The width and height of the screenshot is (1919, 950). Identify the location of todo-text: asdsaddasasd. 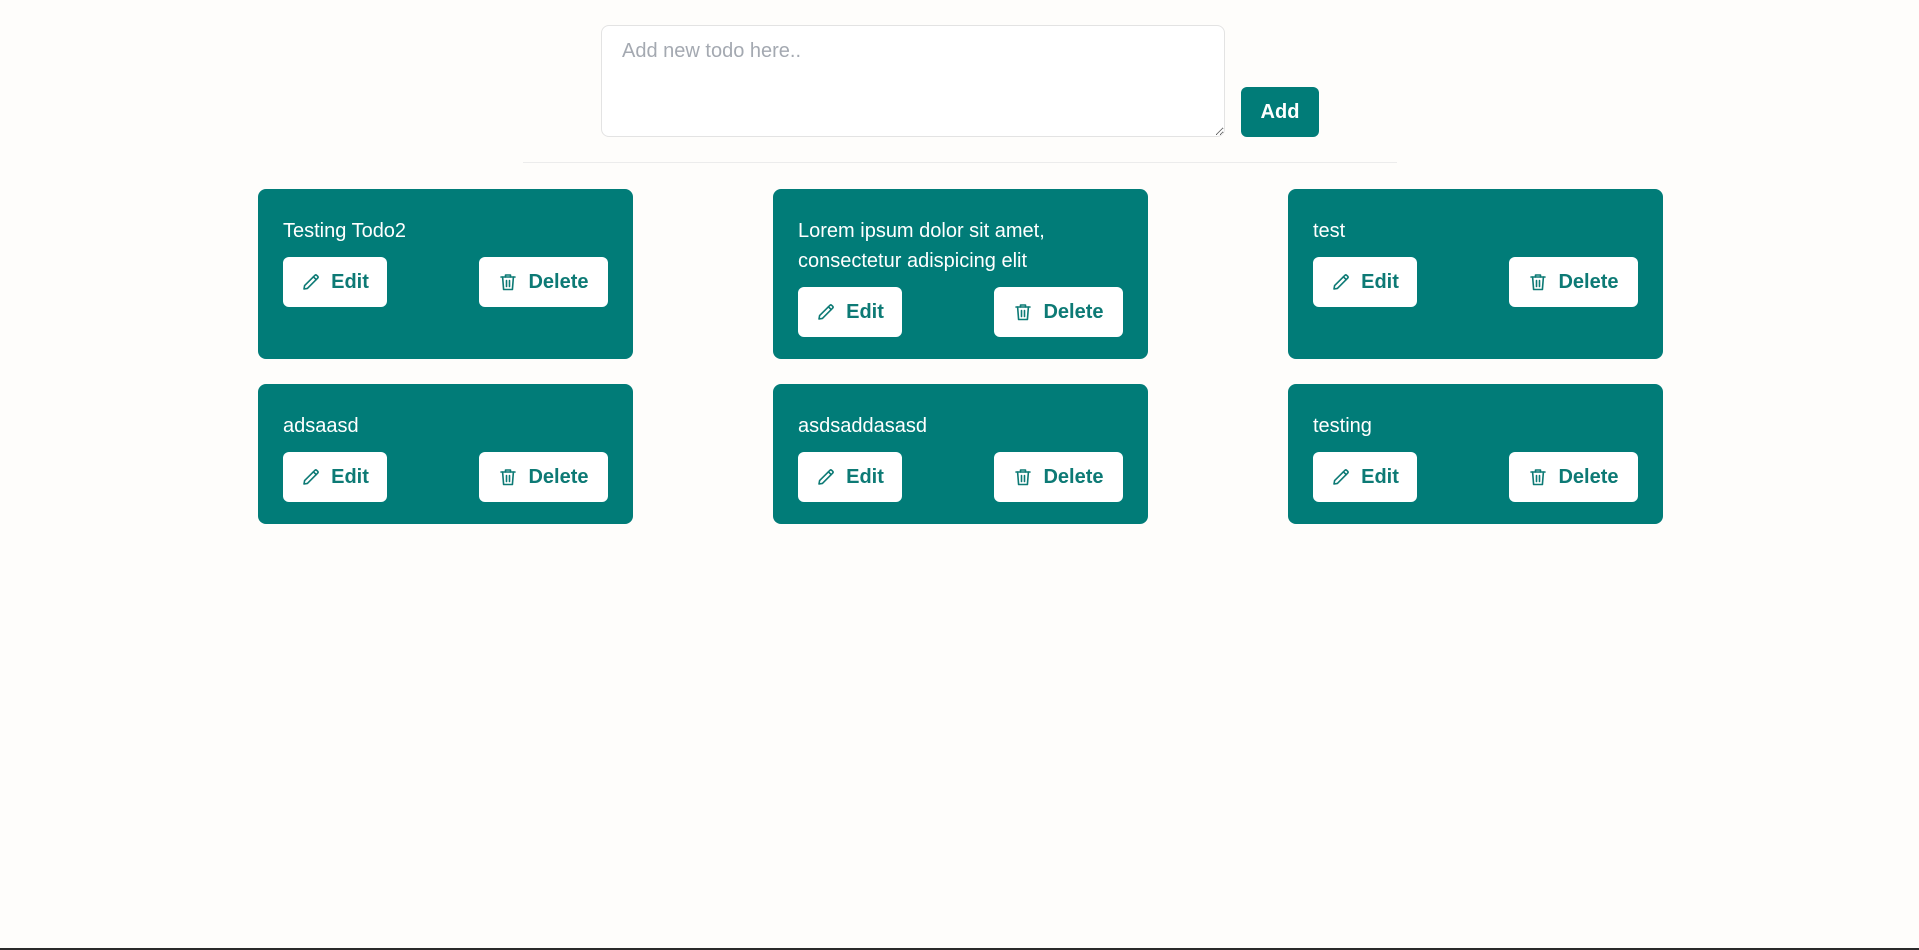
(862, 426).